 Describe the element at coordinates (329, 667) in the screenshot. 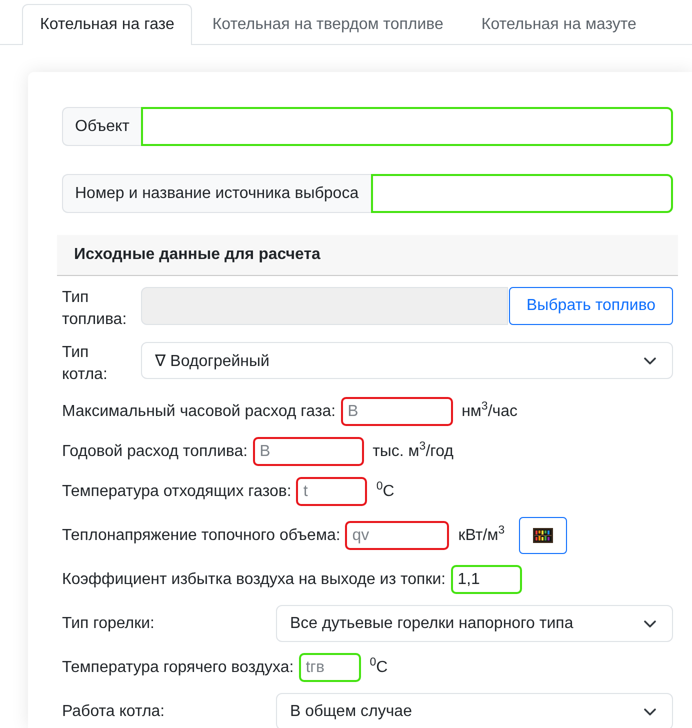

I see `text-input: tгв` at that location.